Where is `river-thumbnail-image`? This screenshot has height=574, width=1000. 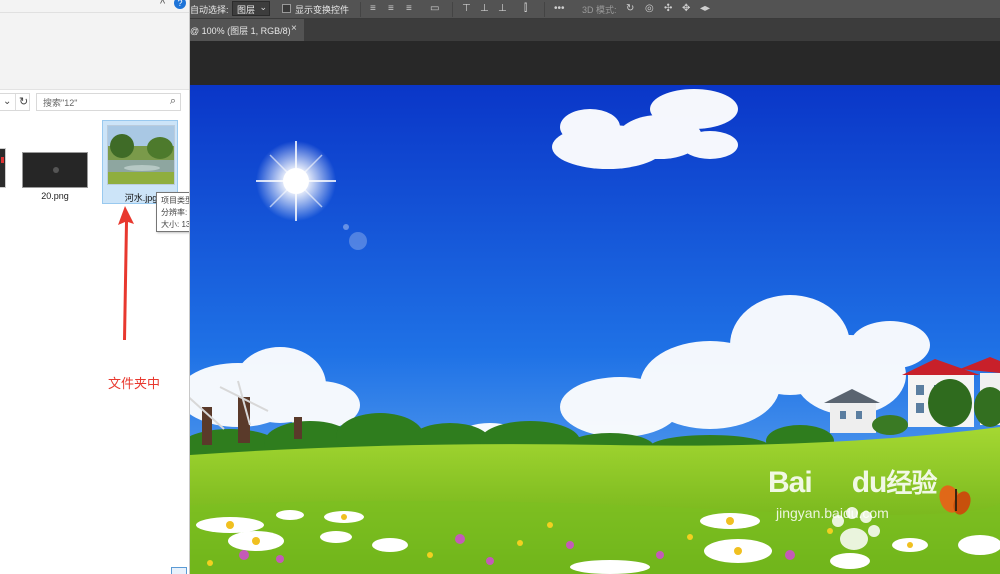 river-thumbnail-image is located at coordinates (141, 155).